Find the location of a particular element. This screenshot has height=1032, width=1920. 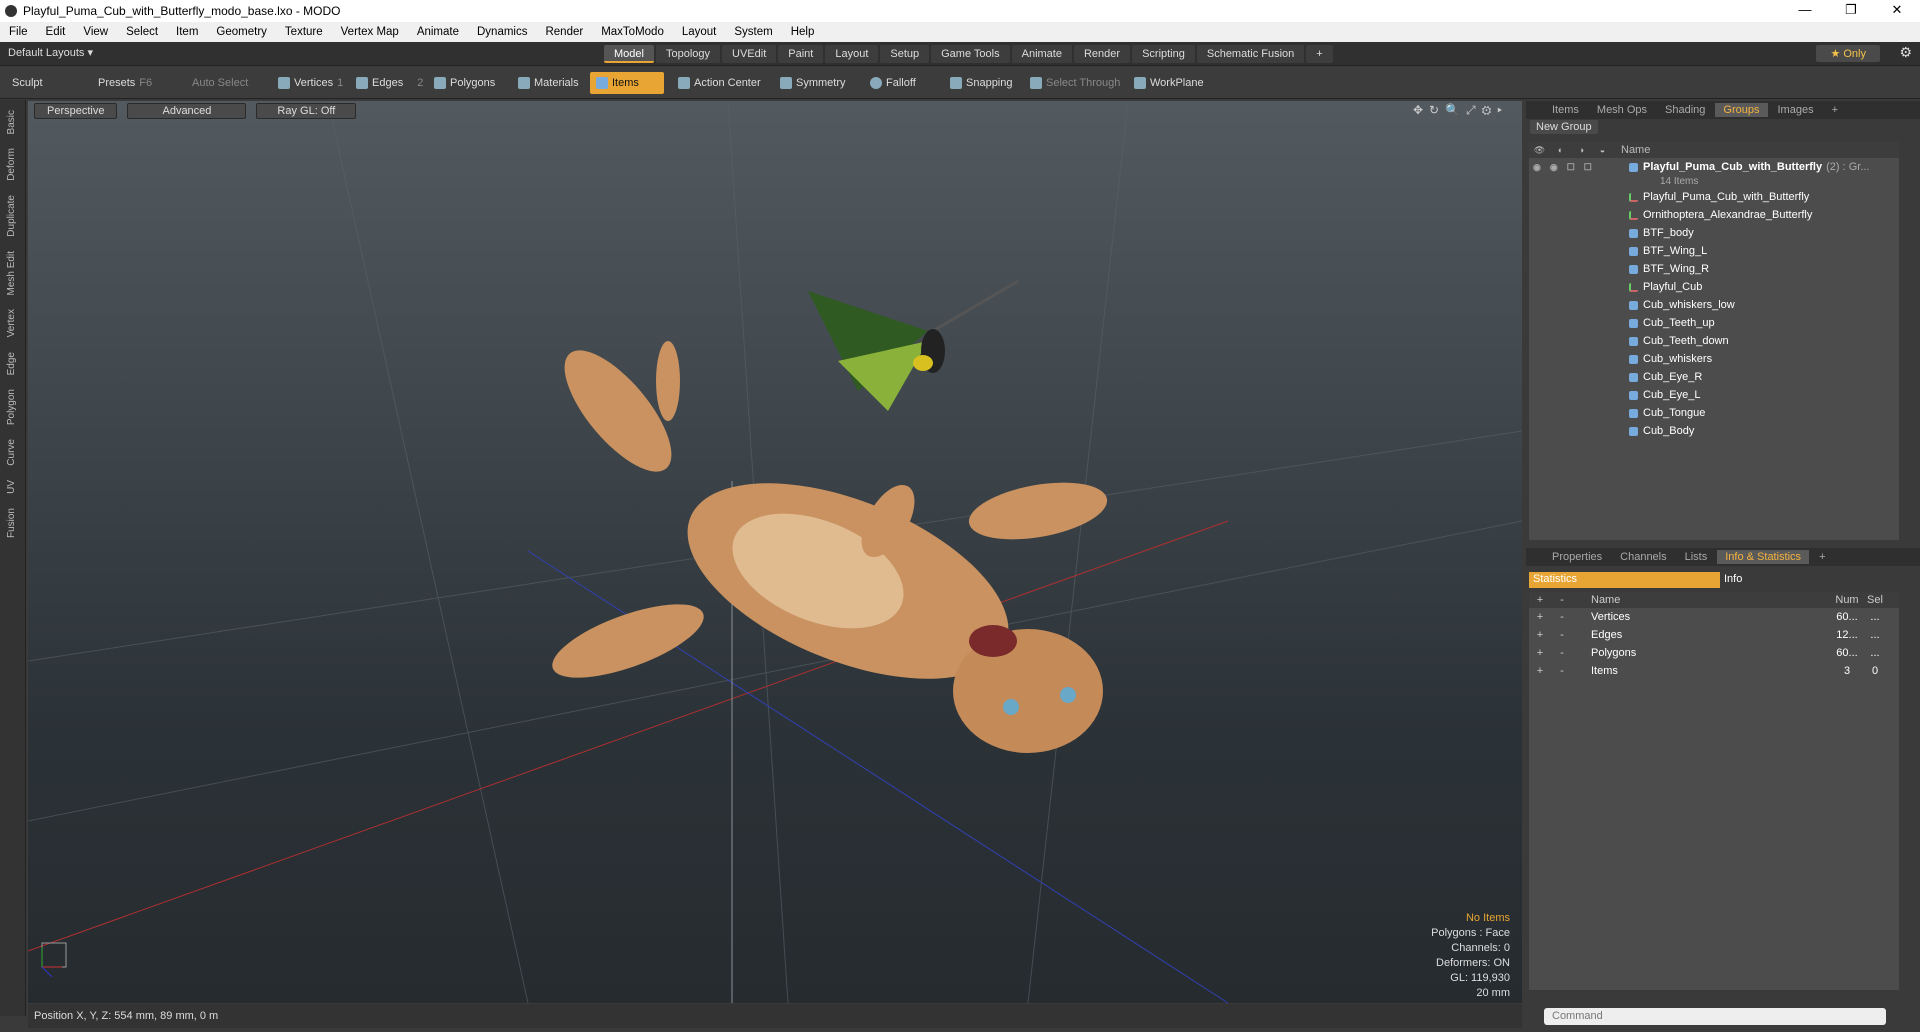

items-button: Items is located at coordinates (627, 83).